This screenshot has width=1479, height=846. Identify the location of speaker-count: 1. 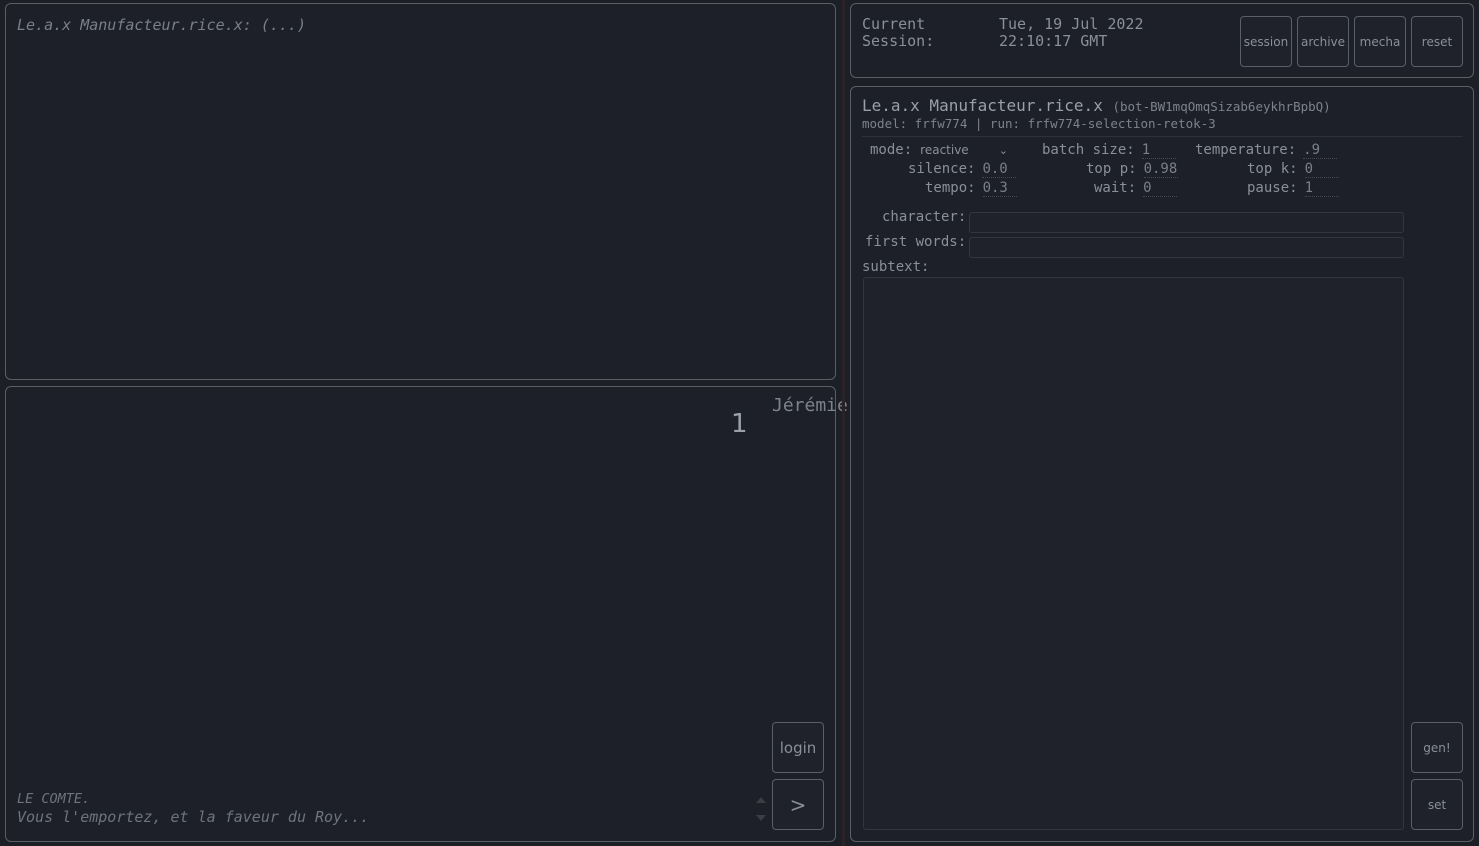
(739, 424).